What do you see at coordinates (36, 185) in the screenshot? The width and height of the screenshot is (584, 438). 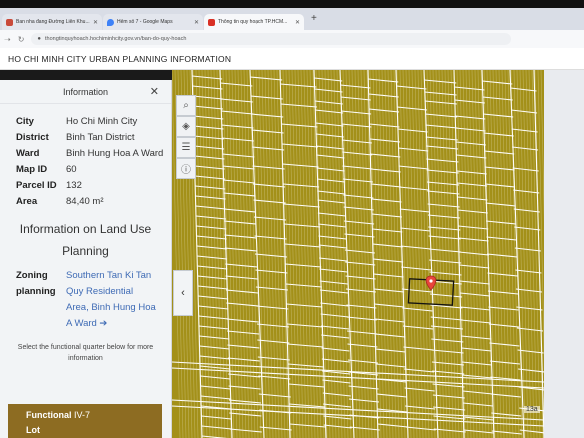 I see `info-key: Parcel ID` at bounding box center [36, 185].